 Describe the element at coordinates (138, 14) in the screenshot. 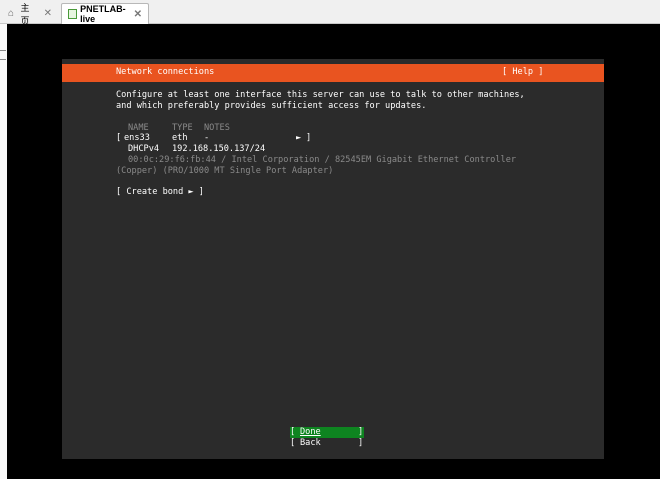

I see `tab-pnetlab-live-close-icon: ✕` at that location.